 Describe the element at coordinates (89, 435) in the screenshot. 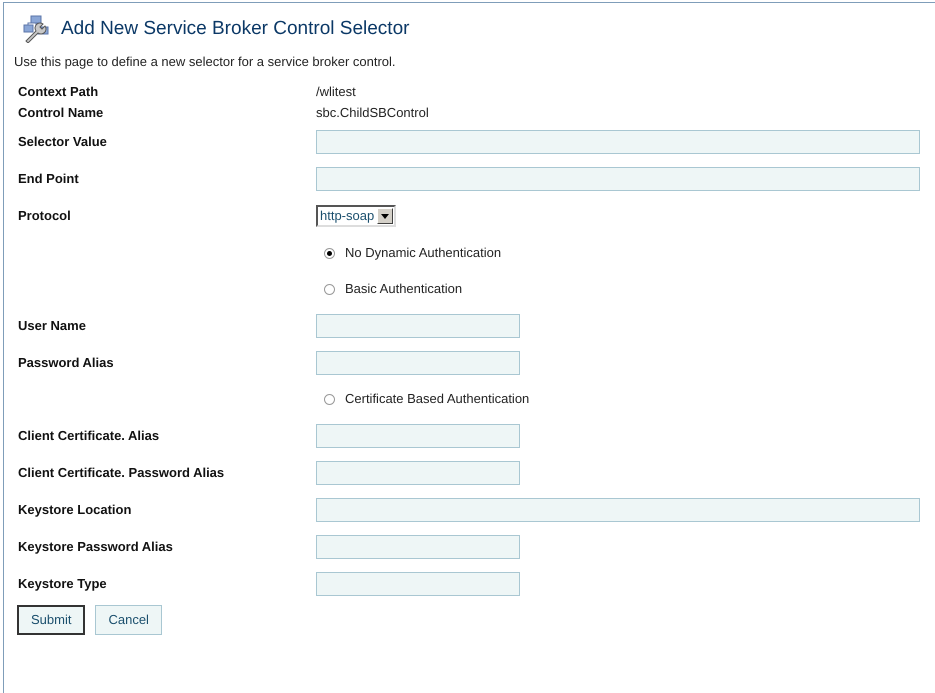

I see `field-label: Client Certificate. Alias` at that location.